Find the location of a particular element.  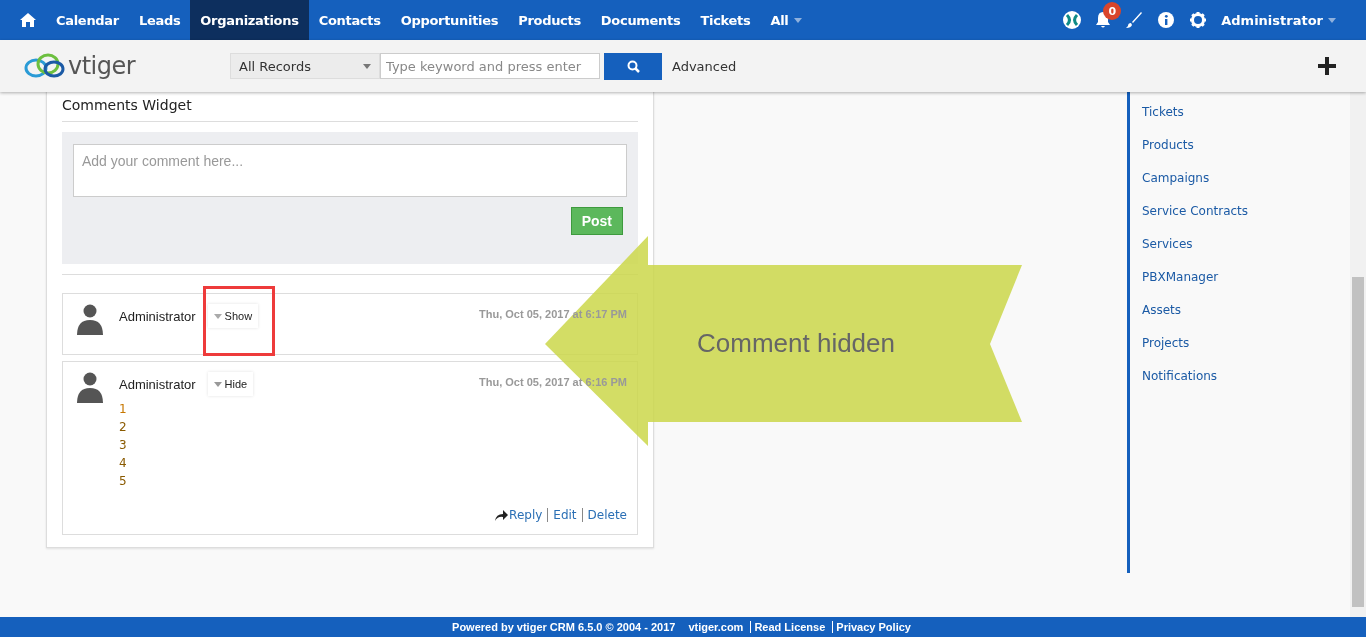

search-button is located at coordinates (633, 66).